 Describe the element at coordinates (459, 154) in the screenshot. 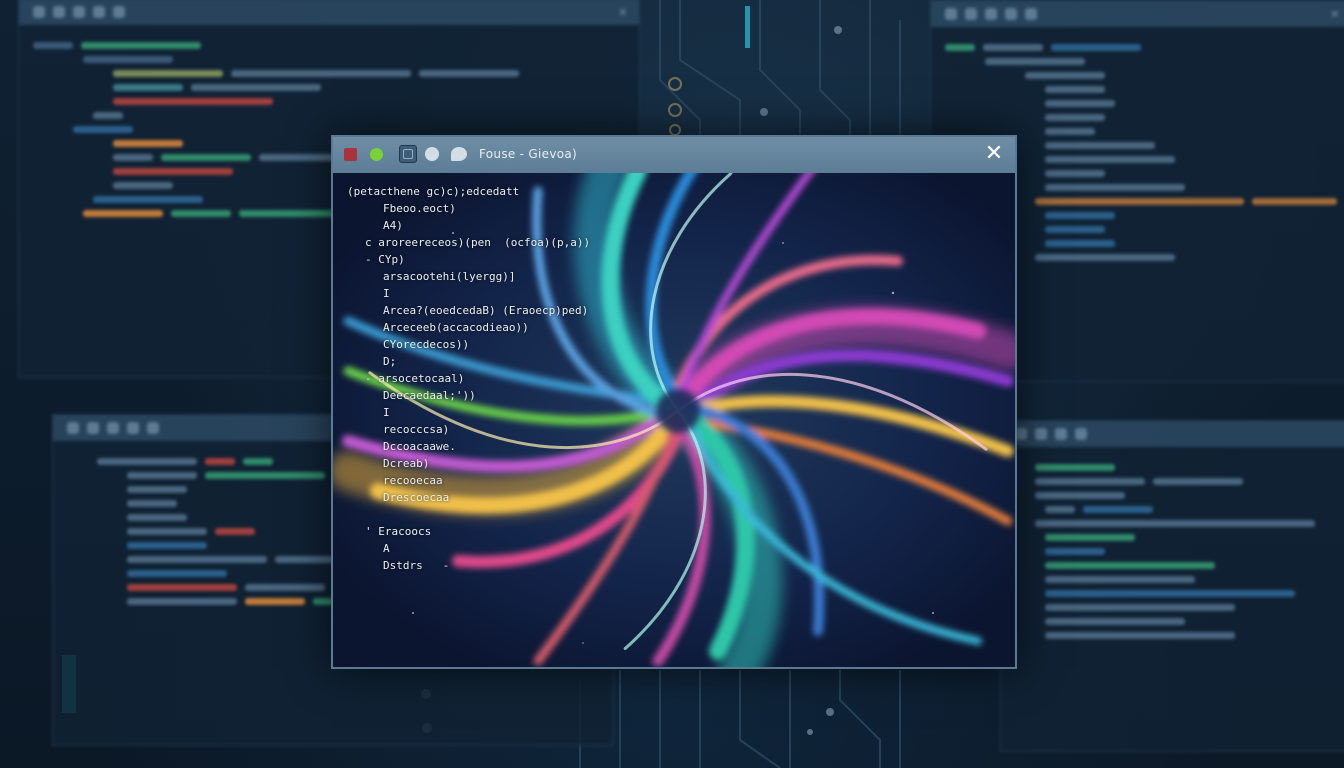

I see `chat-icon` at that location.